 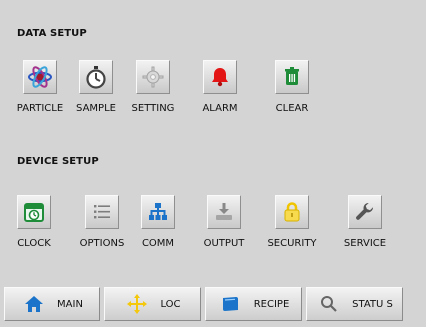 I want to click on clock-button: CLOCK, so click(x=34, y=224).